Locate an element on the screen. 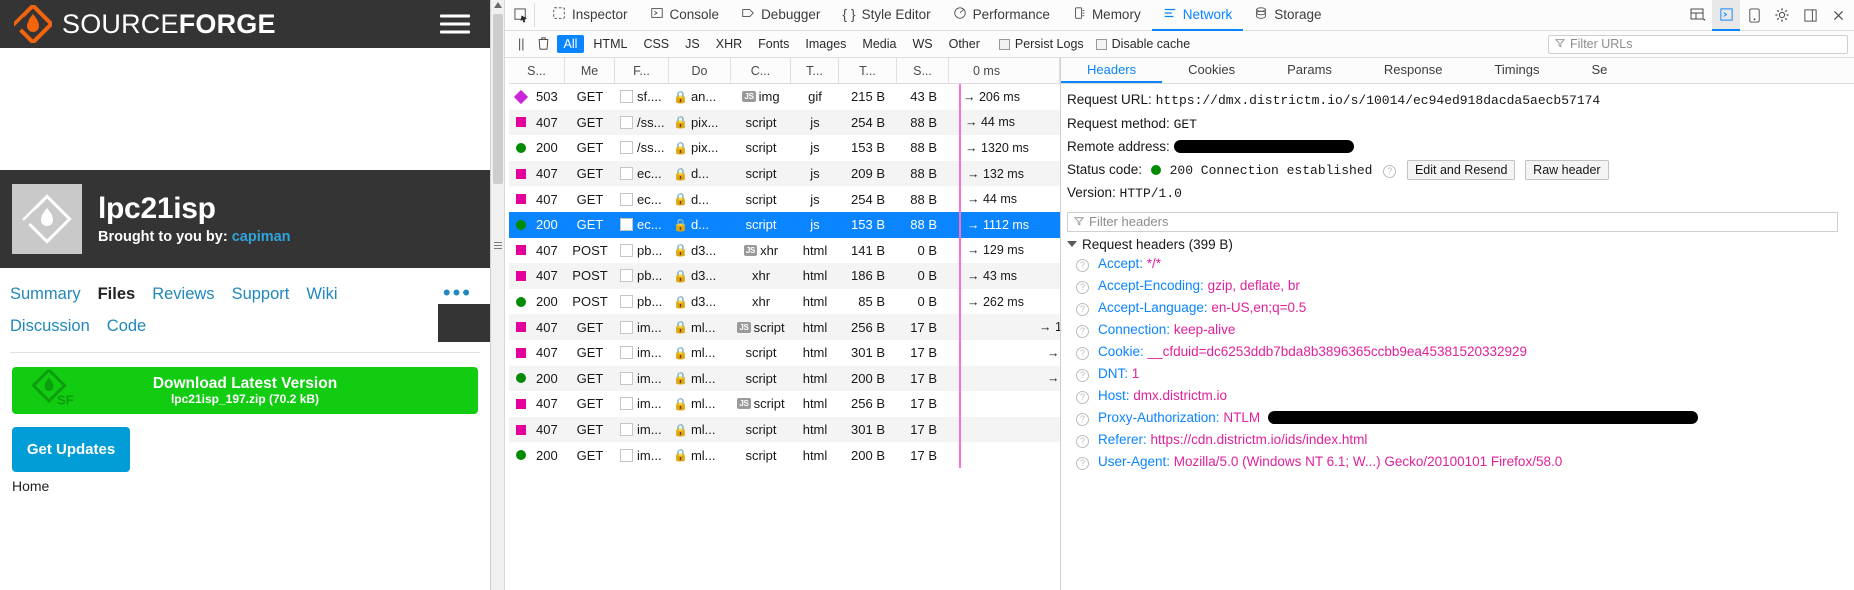 The height and width of the screenshot is (590, 1854). header-value: 1 is located at coordinates (1136, 373).